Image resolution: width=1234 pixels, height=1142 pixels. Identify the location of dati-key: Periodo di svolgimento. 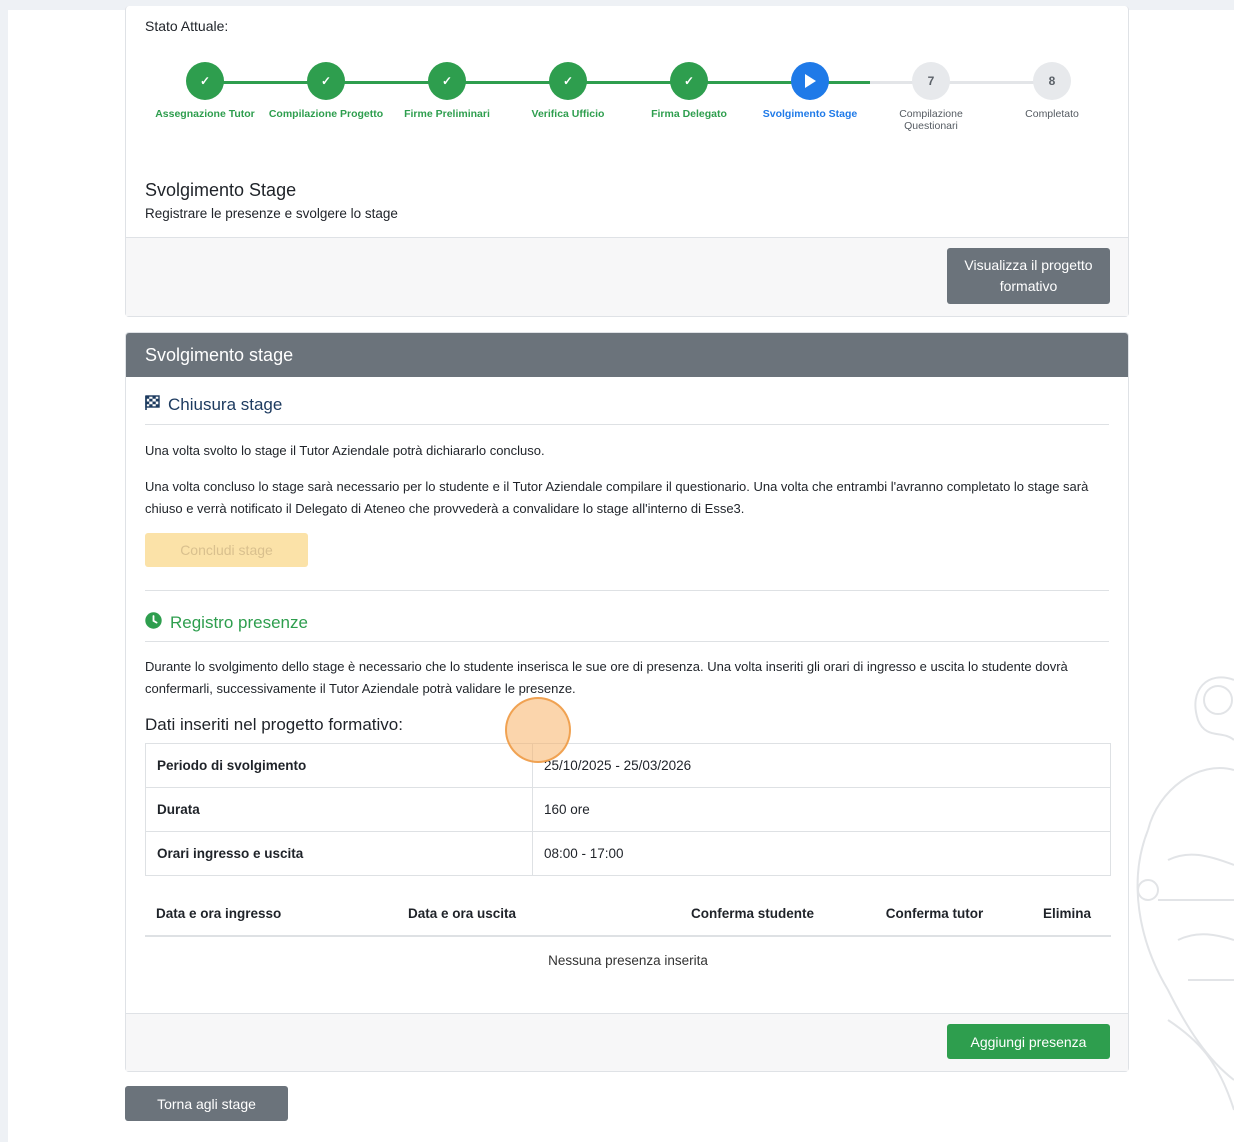
(339, 765).